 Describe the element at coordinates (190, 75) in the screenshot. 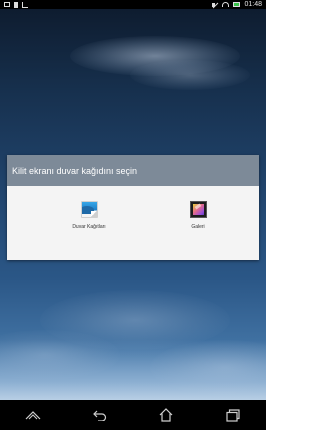

I see `cloud-decoration` at that location.